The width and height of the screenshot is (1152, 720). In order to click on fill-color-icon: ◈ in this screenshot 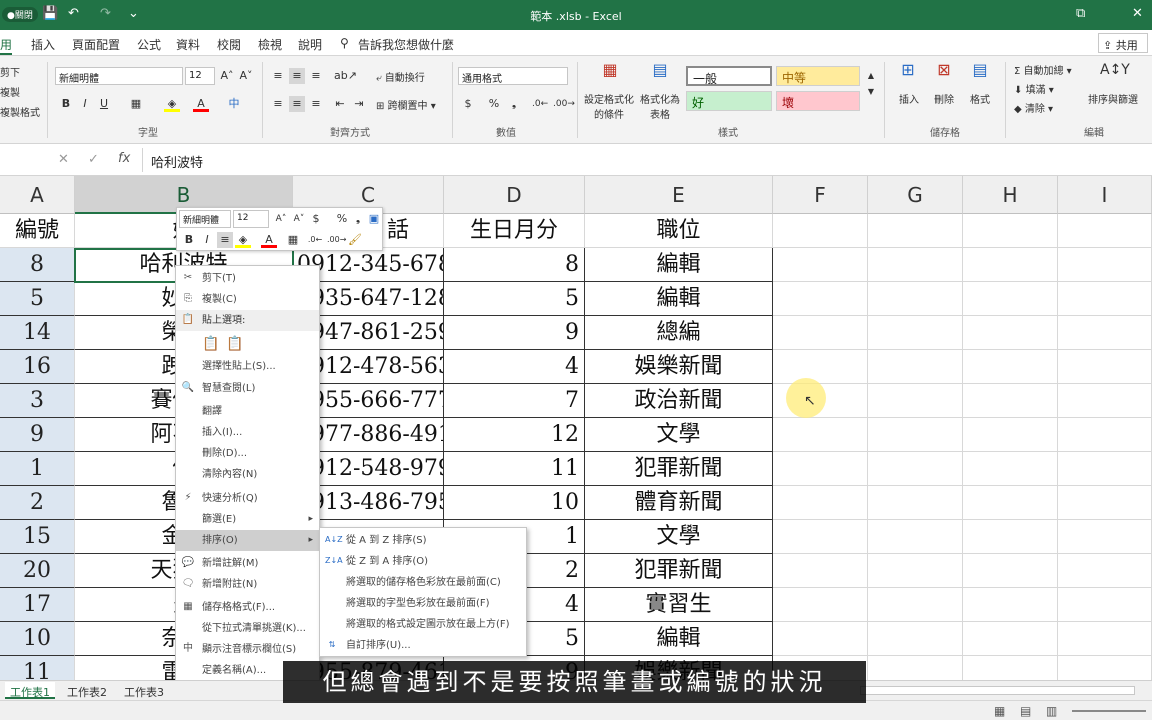, I will do `click(172, 104)`.